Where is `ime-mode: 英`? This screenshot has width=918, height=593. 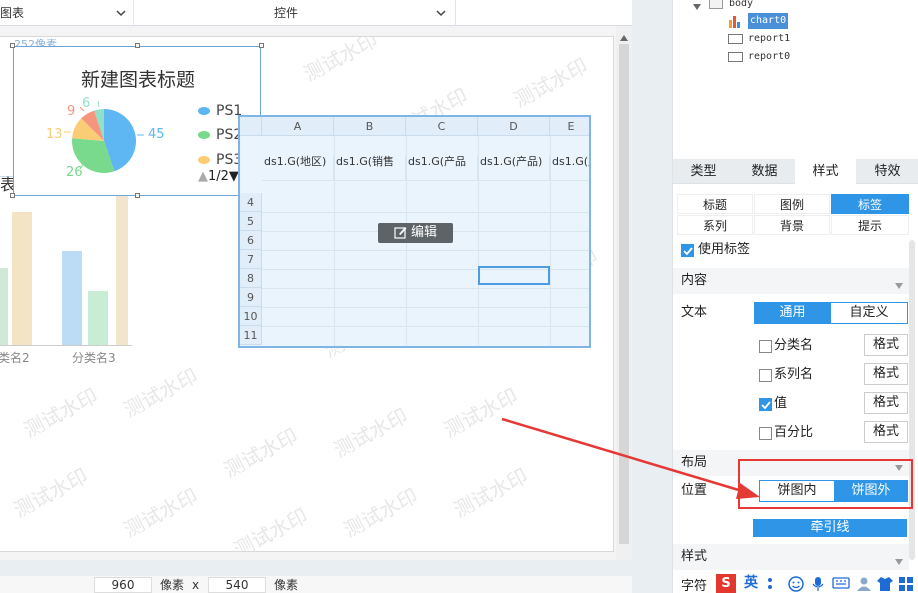
ime-mode: 英 is located at coordinates (751, 583).